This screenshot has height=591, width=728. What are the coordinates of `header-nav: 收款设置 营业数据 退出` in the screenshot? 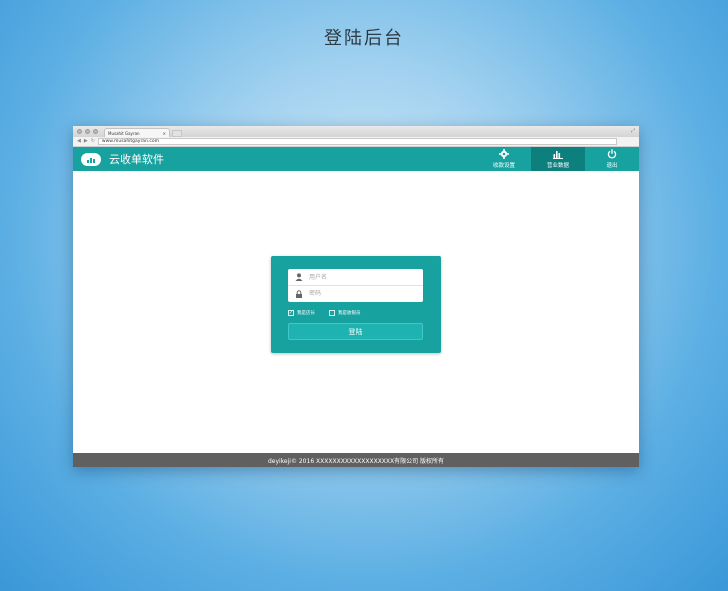 It's located at (558, 159).